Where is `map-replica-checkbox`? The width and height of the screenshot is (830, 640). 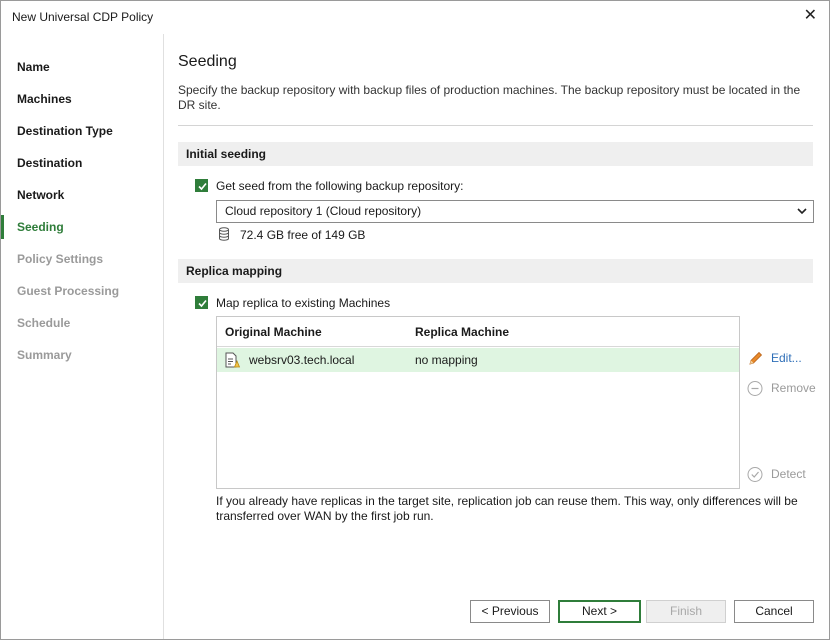 map-replica-checkbox is located at coordinates (201, 302).